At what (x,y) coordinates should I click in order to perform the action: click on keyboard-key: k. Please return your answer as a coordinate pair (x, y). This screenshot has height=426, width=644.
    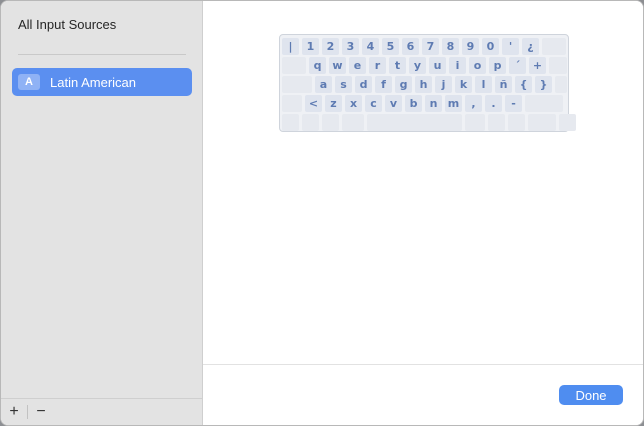
    Looking at the image, I should click on (463, 84).